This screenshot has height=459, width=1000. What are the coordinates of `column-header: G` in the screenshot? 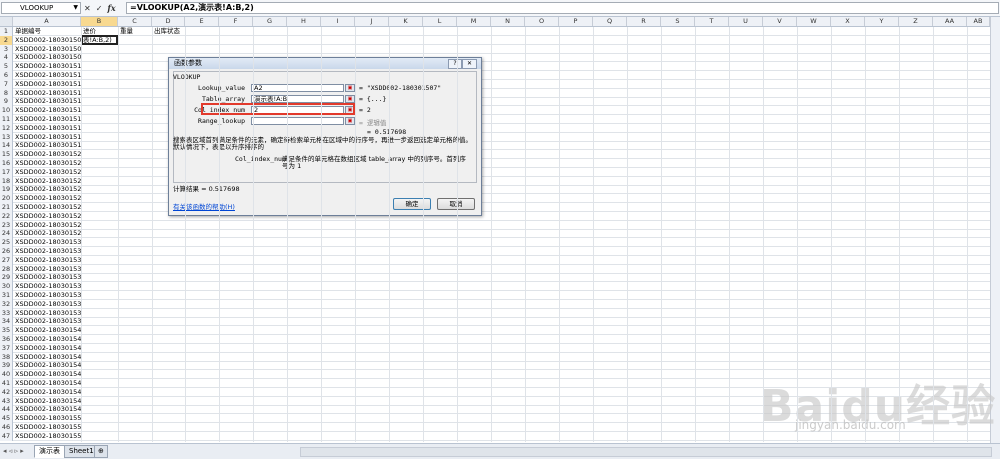 It's located at (270, 21).